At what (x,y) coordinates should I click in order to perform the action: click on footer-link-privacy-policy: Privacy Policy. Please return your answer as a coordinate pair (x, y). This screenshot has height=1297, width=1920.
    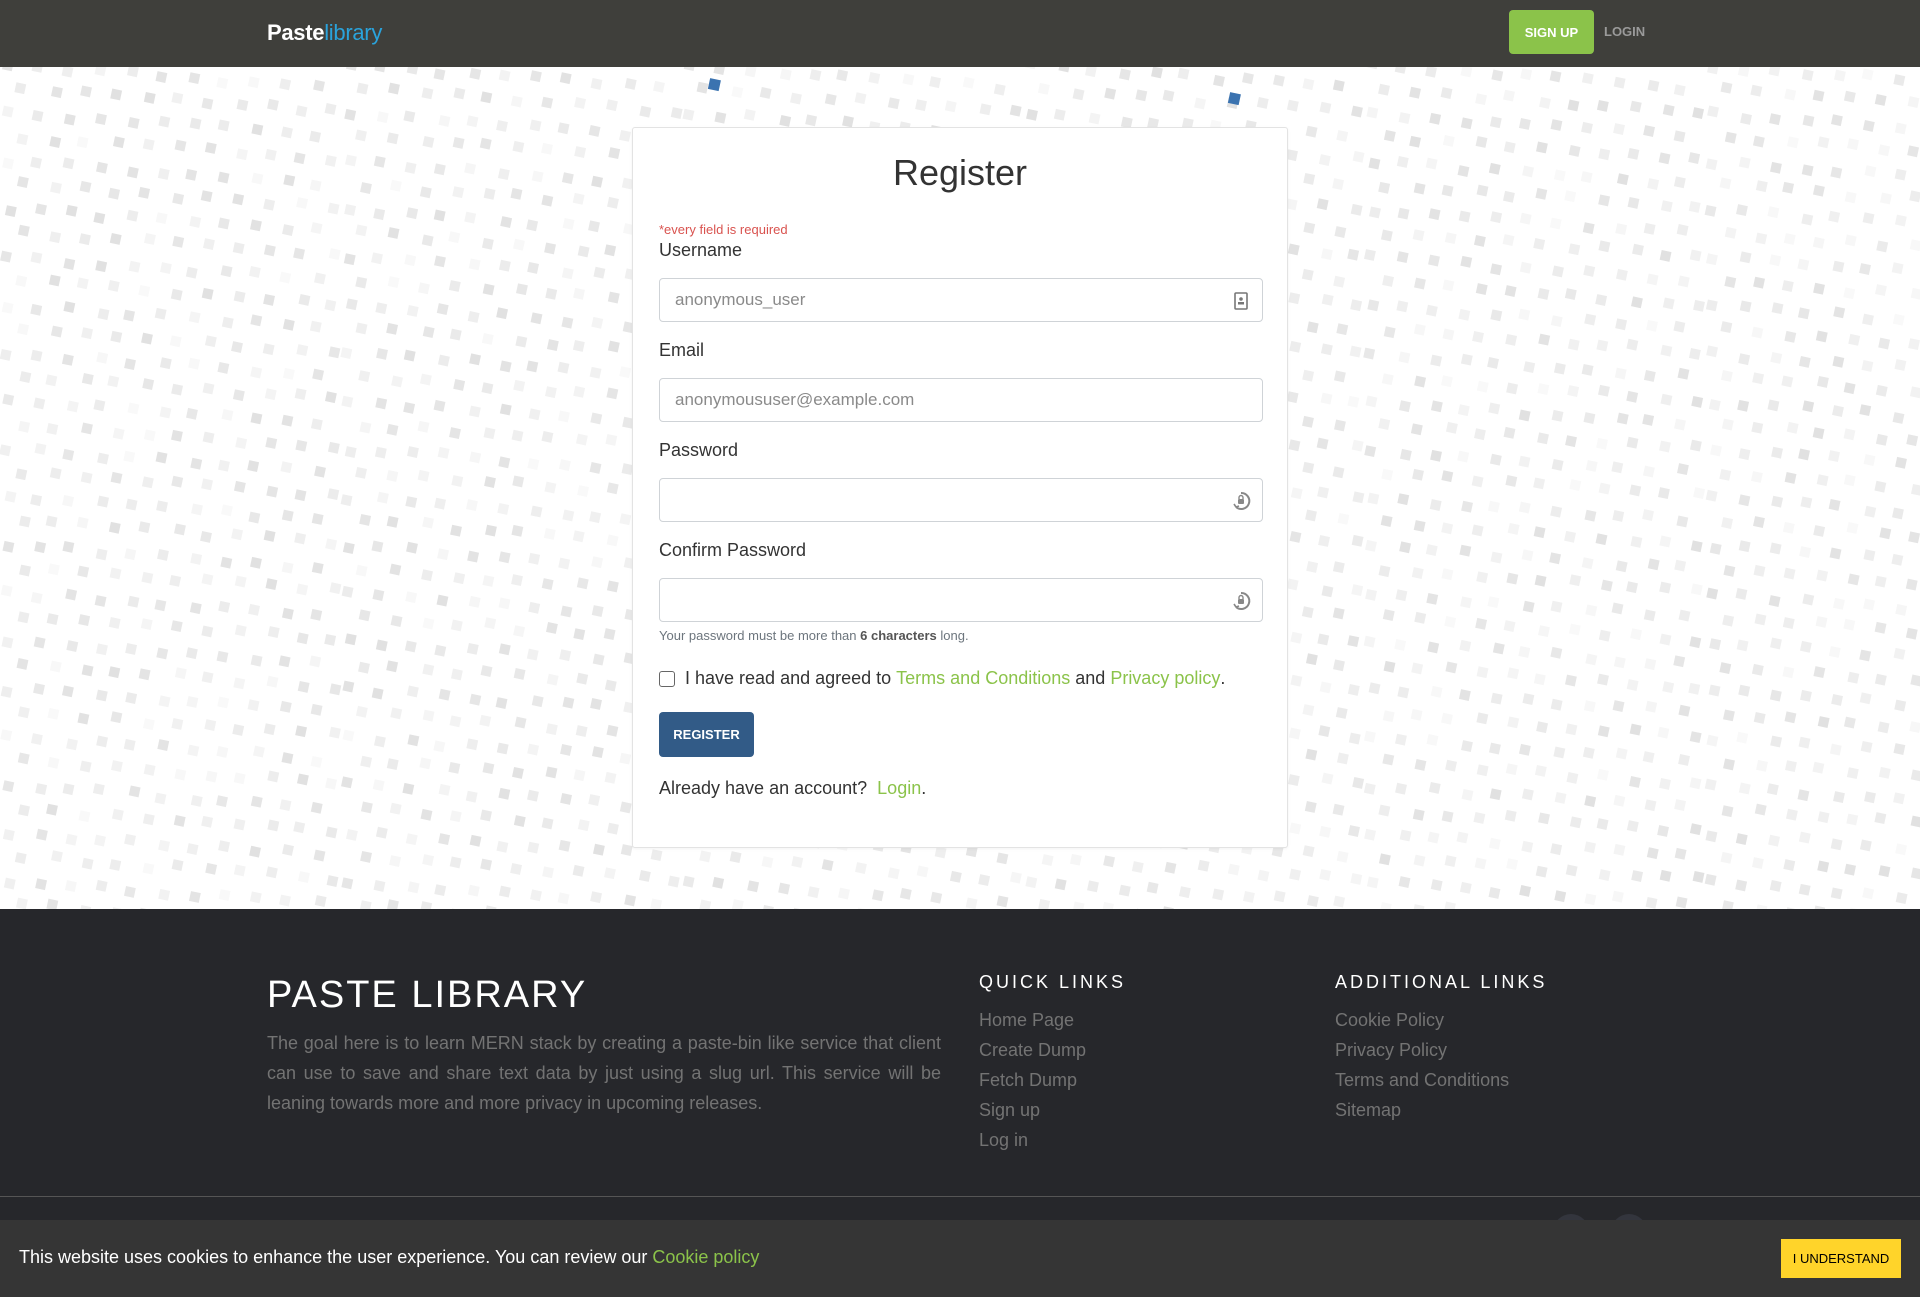
    Looking at the image, I should click on (1441, 1050).